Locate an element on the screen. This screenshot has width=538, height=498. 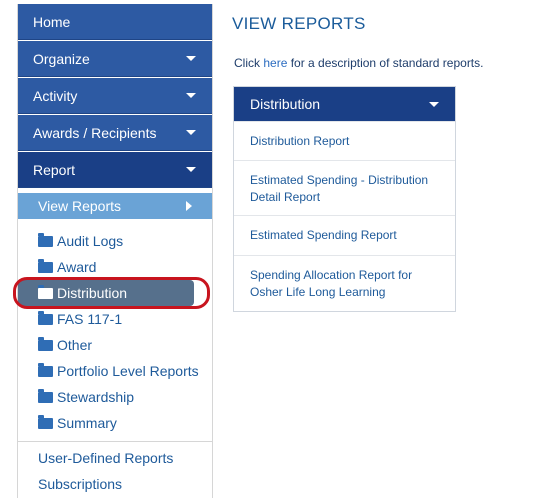
folder-label: Summary is located at coordinates (87, 423).